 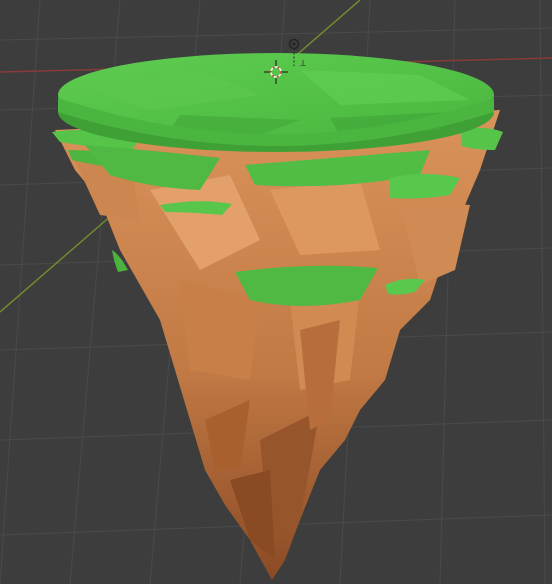 I want to click on grass-ledge-lower, so click(x=306, y=285).